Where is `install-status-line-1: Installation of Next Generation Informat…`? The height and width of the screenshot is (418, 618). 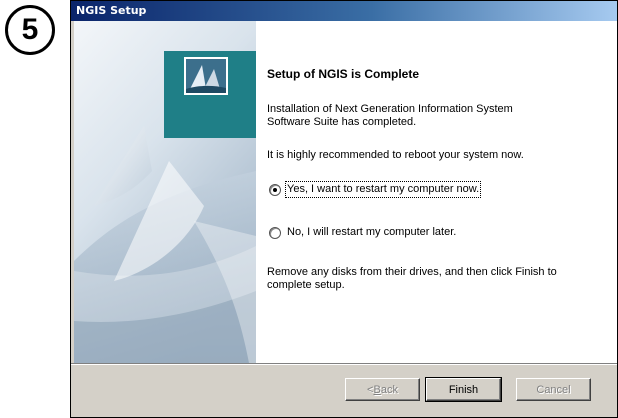 install-status-line-1: Installation of Next Generation Informat… is located at coordinates (390, 109).